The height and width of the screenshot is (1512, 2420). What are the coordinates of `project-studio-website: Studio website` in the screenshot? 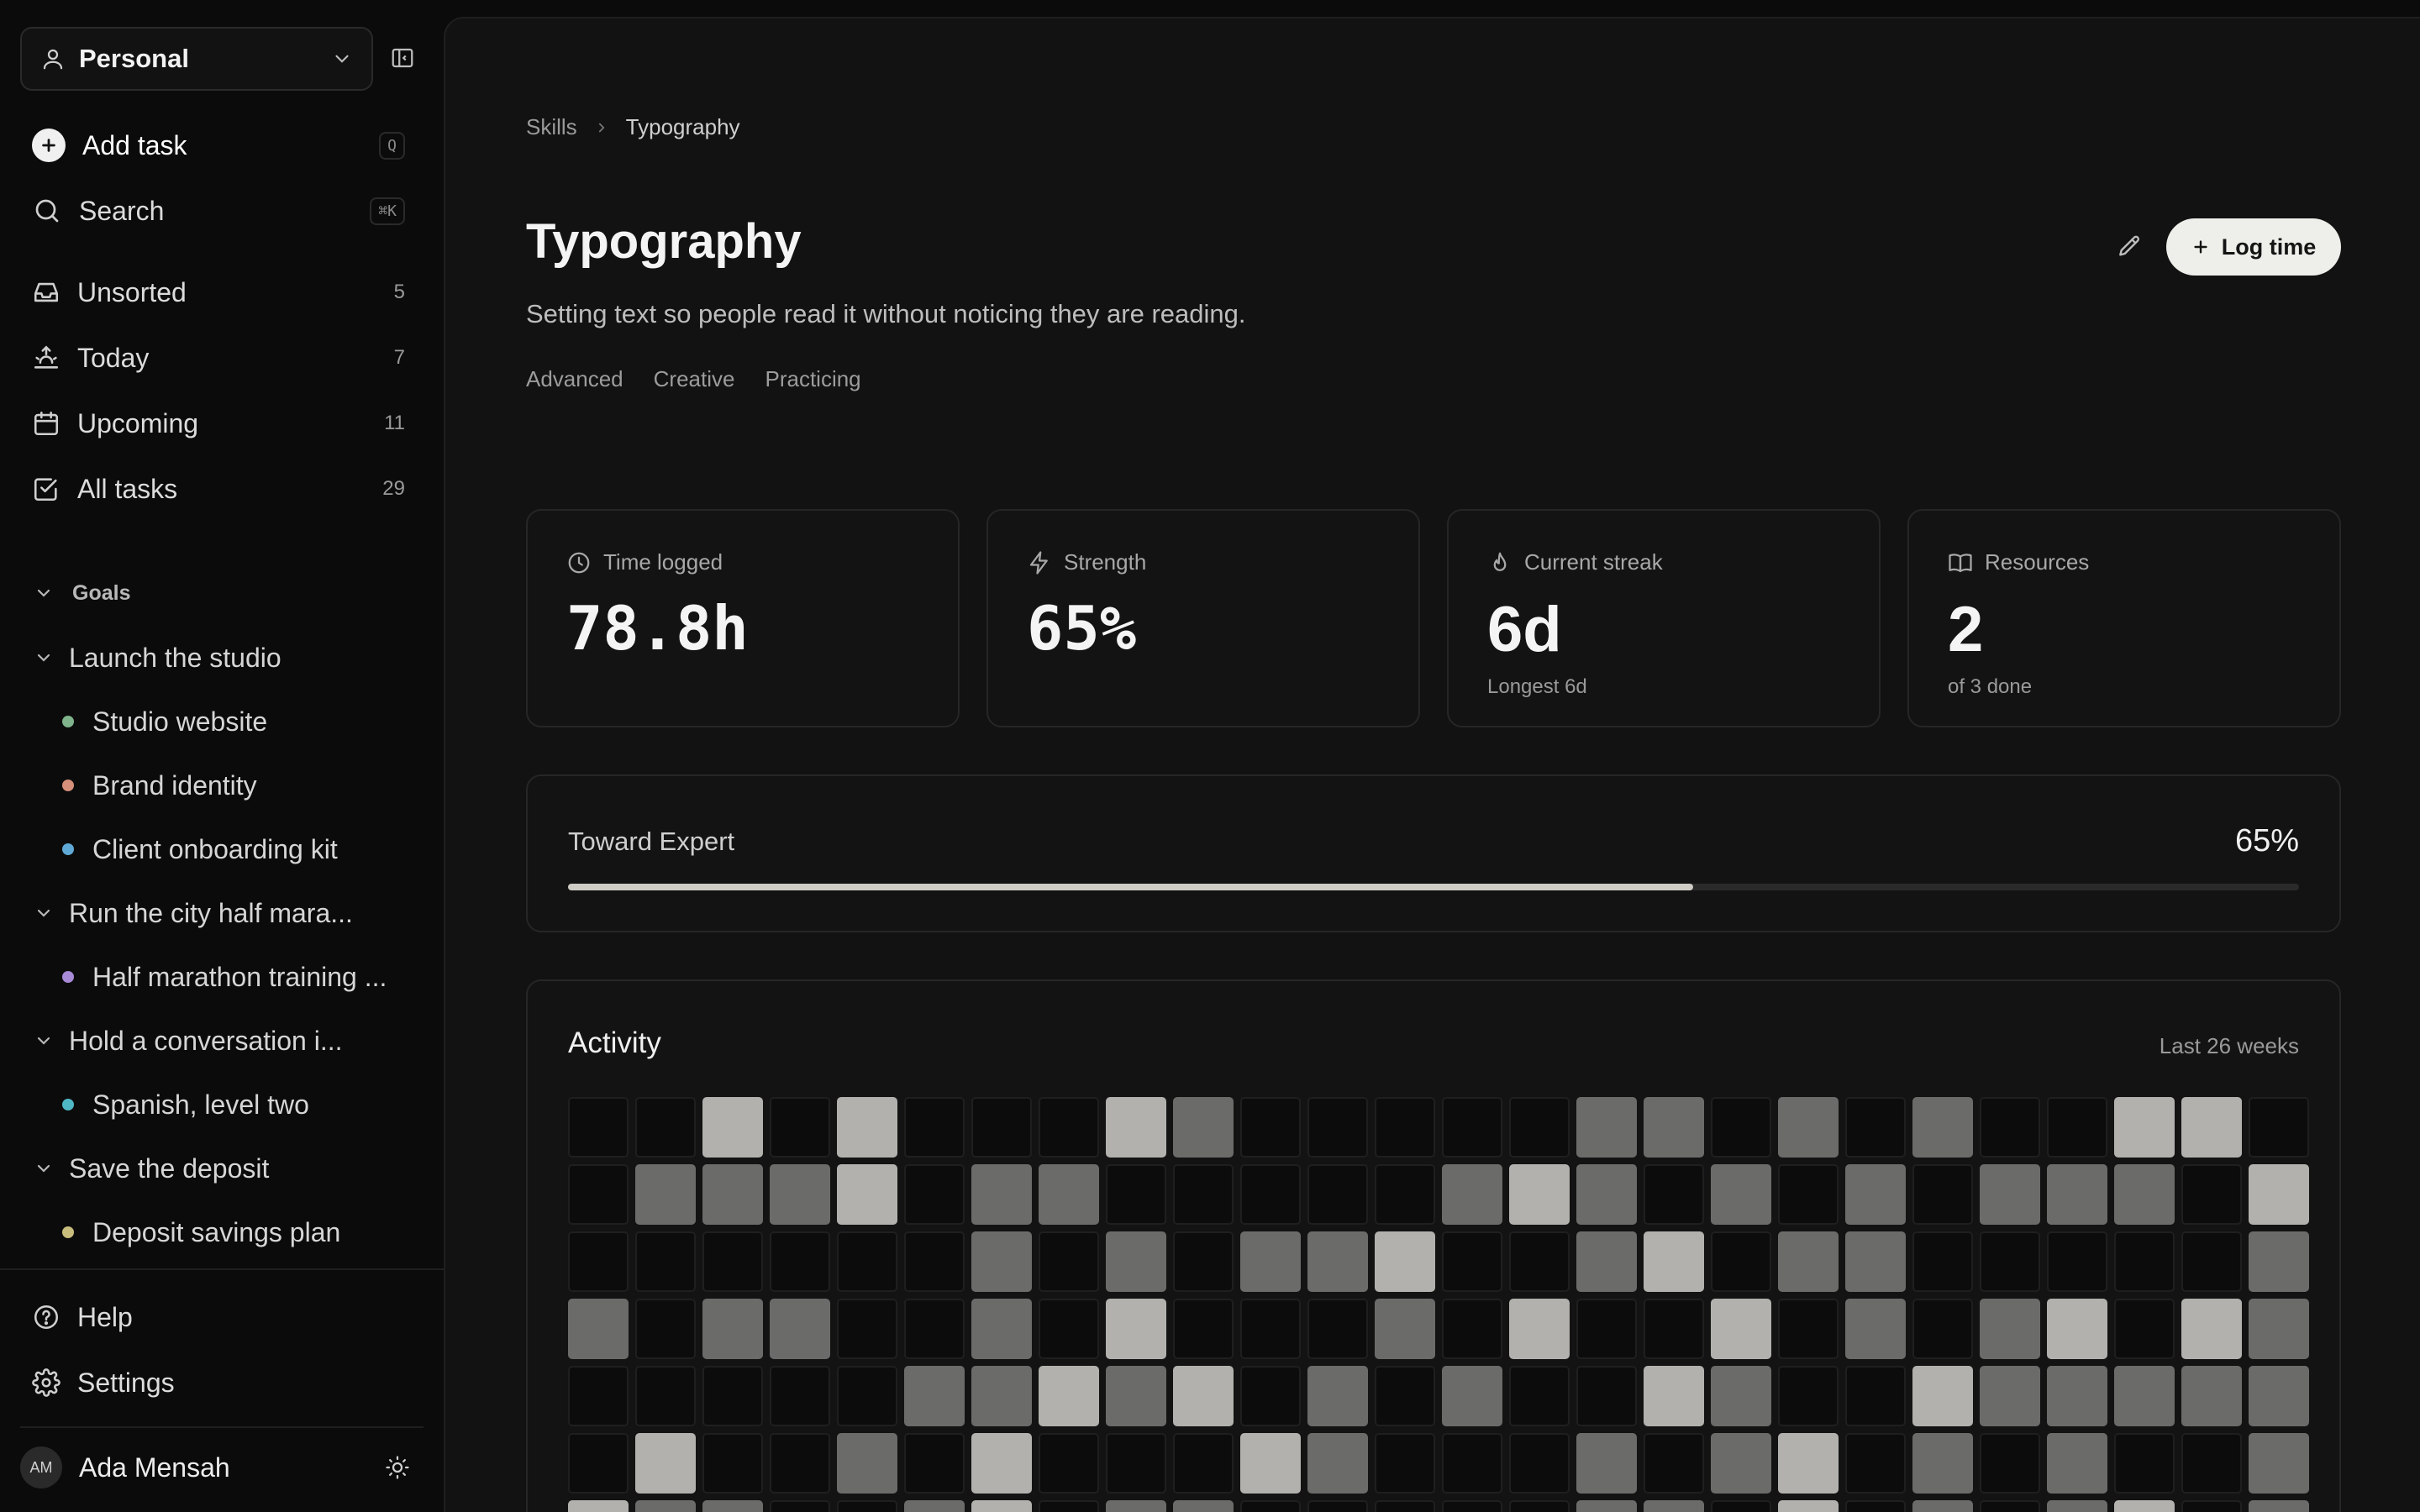 It's located at (218, 722).